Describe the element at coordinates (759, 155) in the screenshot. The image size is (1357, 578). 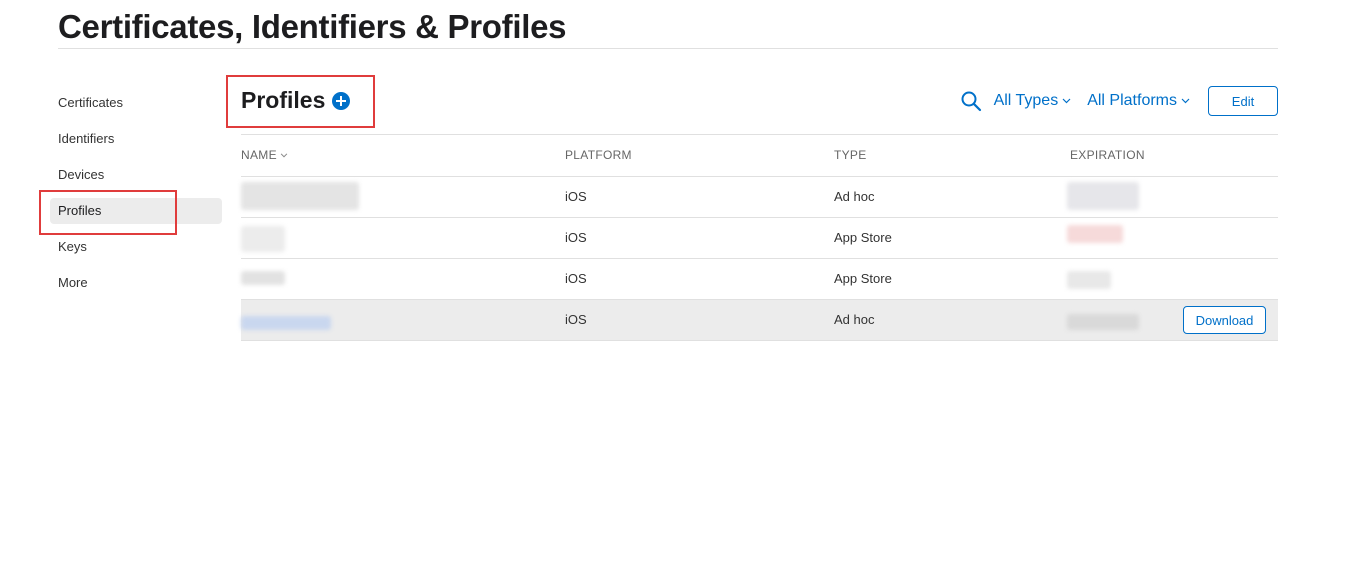
I see `table-header: NAME PLATFORM TYPE EXPIRATION` at that location.